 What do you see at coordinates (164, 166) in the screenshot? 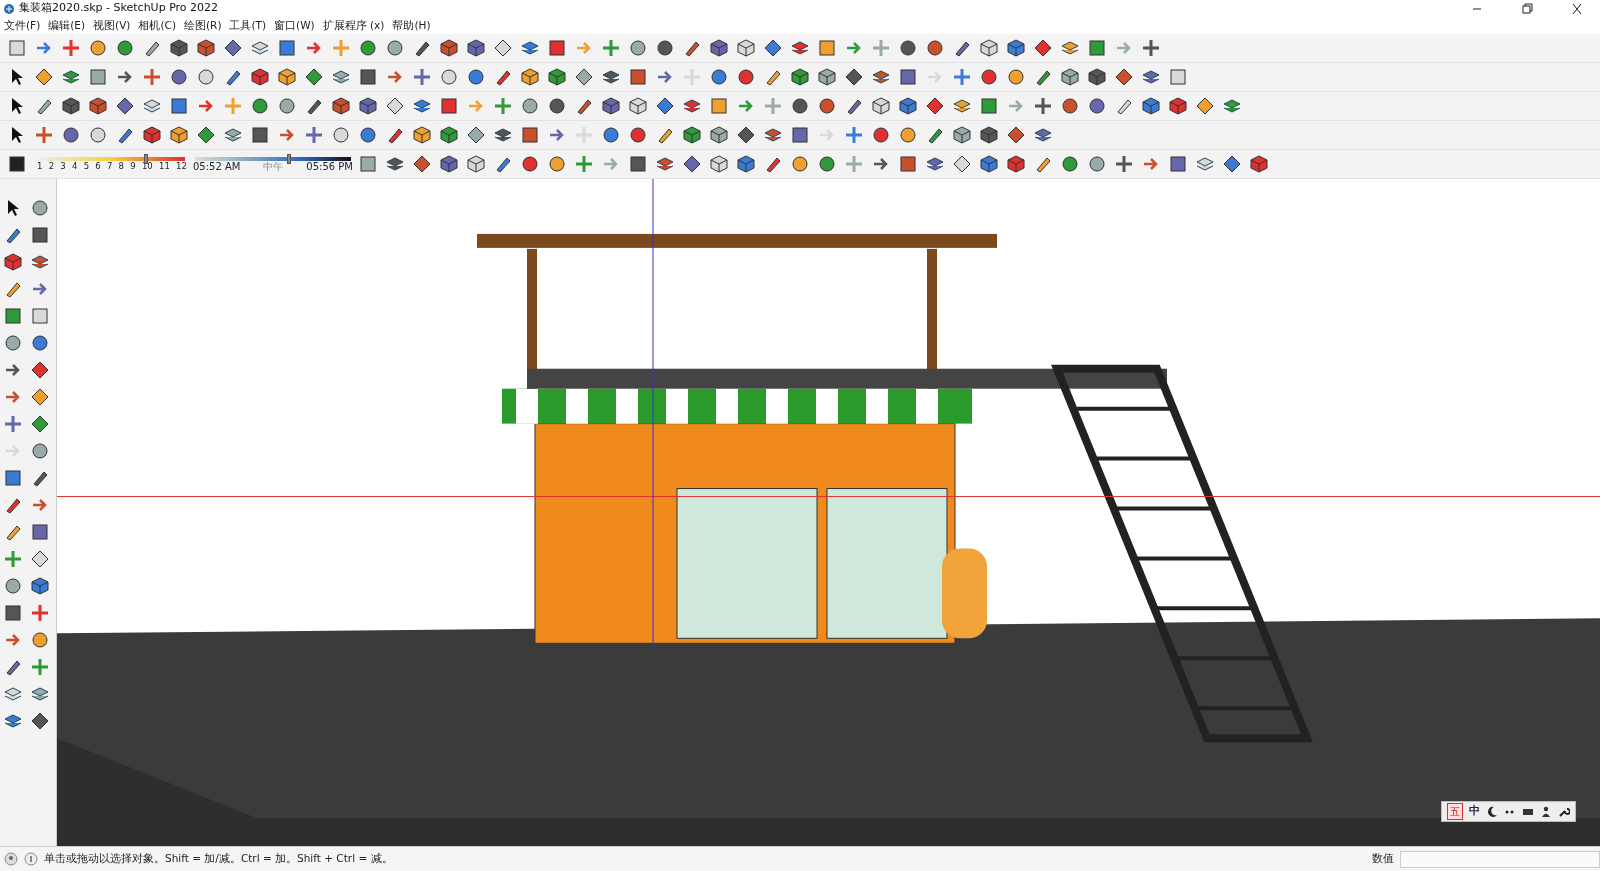
I see `month-label: 11` at bounding box center [164, 166].